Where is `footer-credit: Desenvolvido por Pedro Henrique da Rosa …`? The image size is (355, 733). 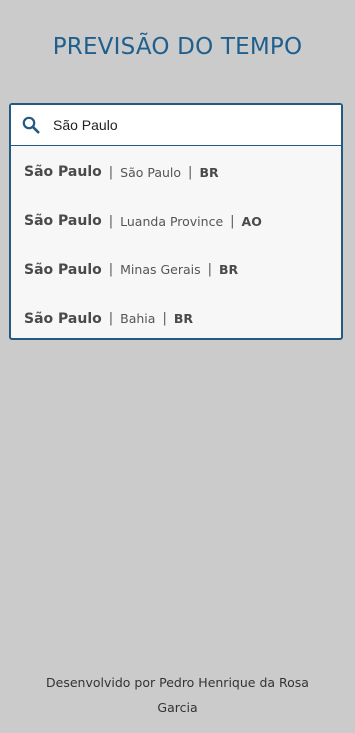 footer-credit: Desenvolvido por Pedro Henrique da Rosa … is located at coordinates (177, 695).